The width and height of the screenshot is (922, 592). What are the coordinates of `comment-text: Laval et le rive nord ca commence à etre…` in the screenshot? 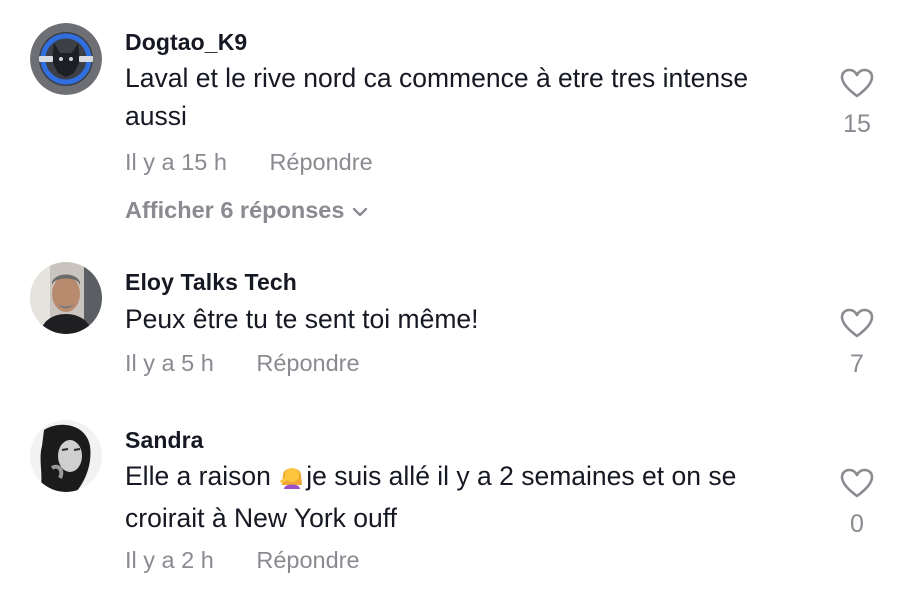 It's located at (437, 97).